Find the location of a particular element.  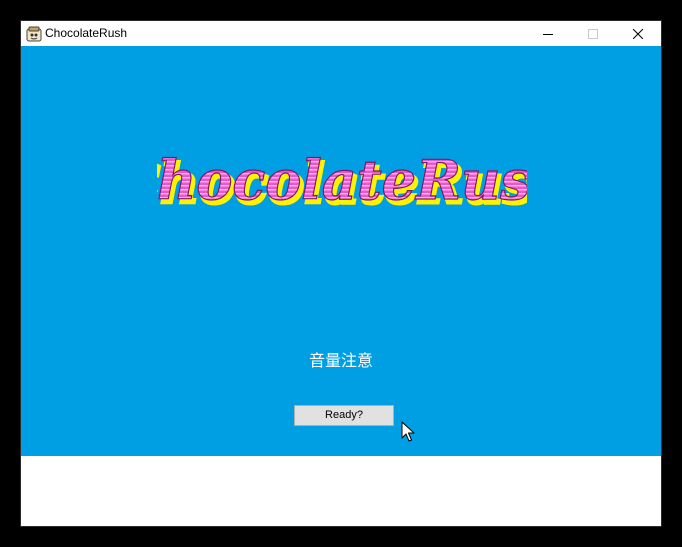

bottom-panel is located at coordinates (341, 491).